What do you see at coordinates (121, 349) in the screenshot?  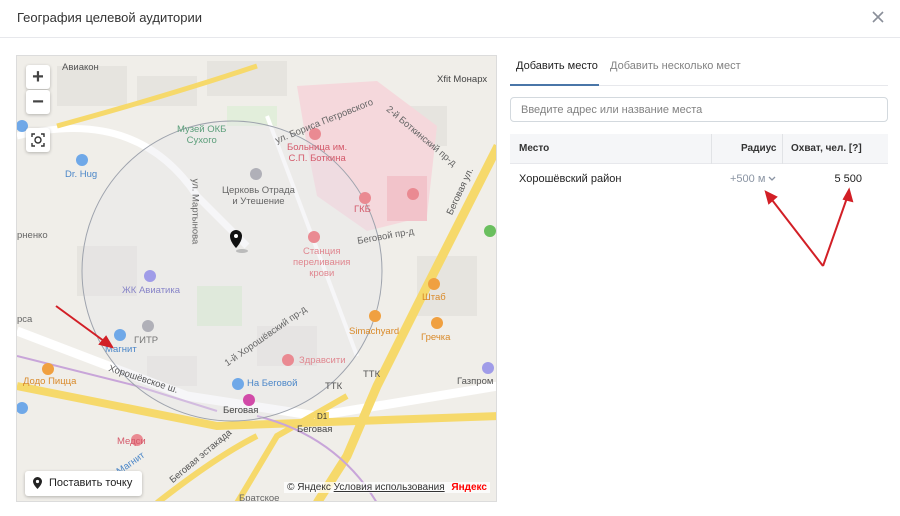 I see `map-label: Магнит` at bounding box center [121, 349].